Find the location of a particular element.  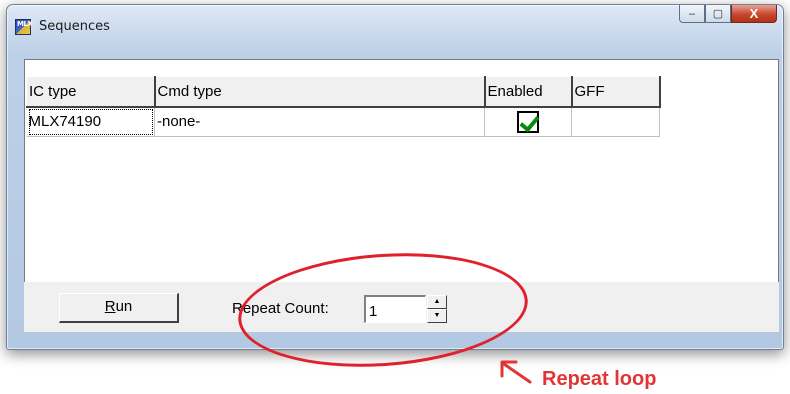

column-header-cmd-type: Cmd type is located at coordinates (320, 92).